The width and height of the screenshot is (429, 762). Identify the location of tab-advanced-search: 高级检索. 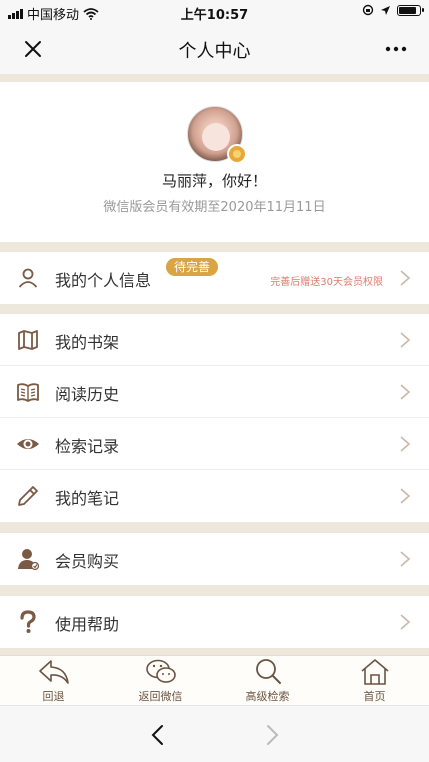
(267, 681).